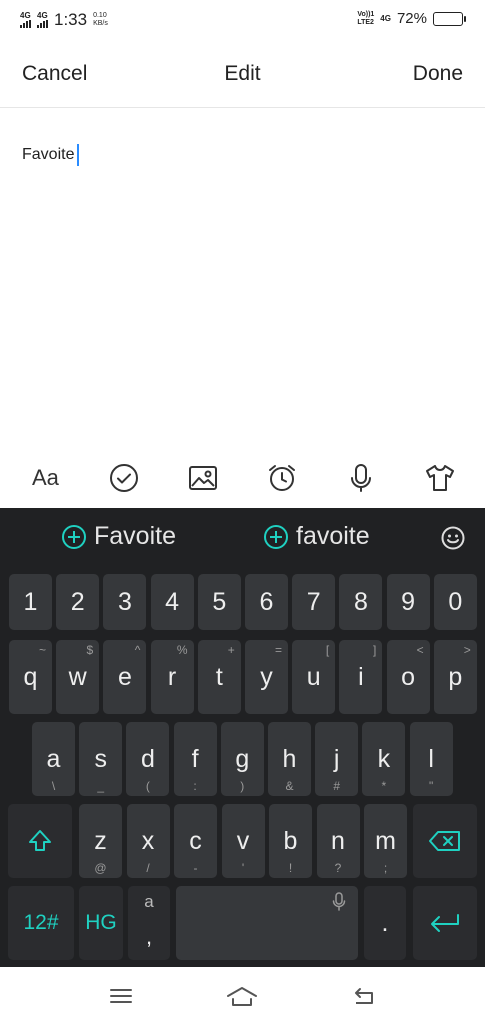 The width and height of the screenshot is (485, 1024). I want to click on language-key: HG, so click(101, 923).